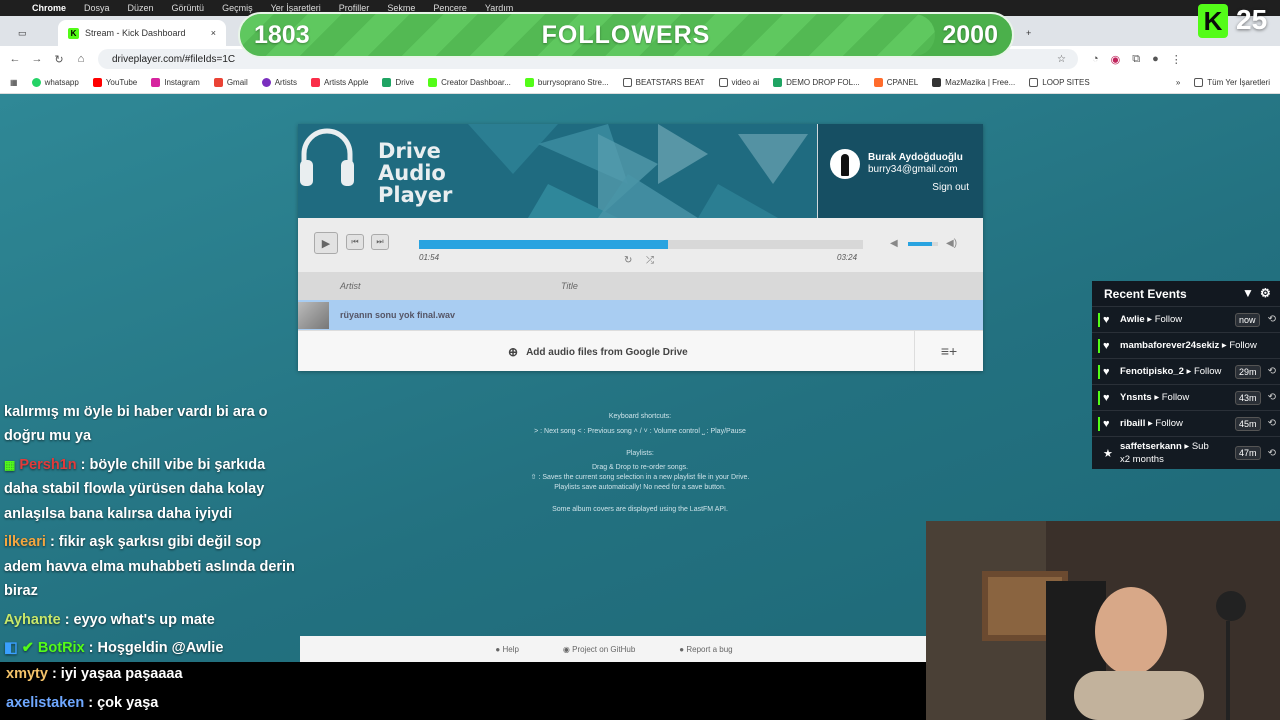 The height and width of the screenshot is (720, 1280). I want to click on report-bug-link: ● Report a bug, so click(705, 649).